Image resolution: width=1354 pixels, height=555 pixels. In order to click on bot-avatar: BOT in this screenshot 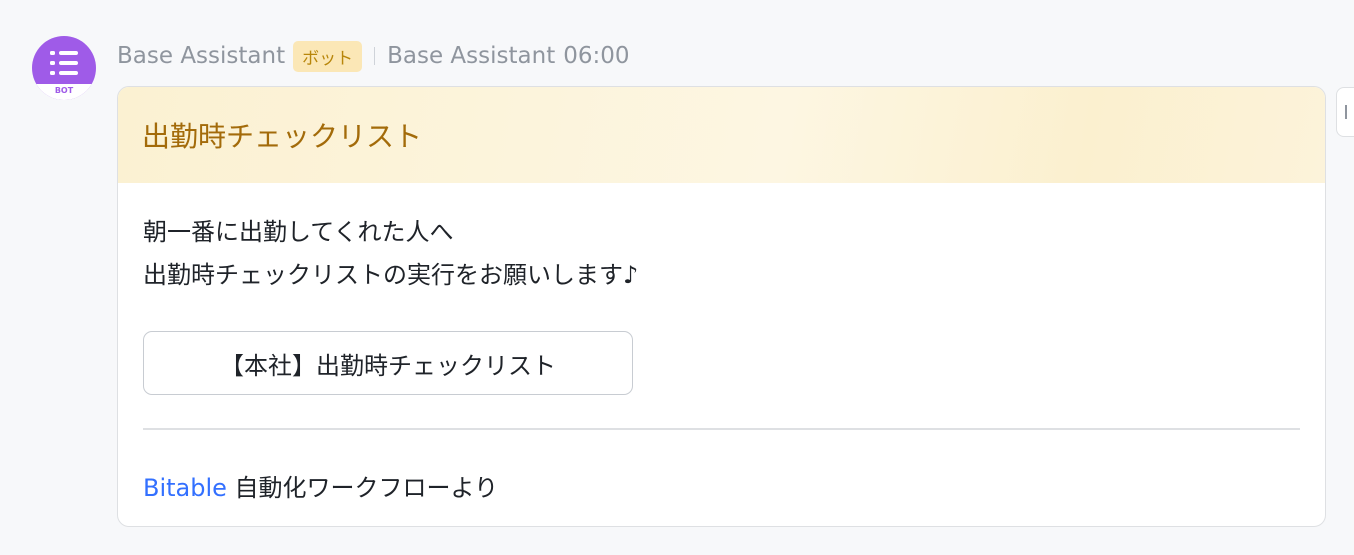, I will do `click(64, 68)`.